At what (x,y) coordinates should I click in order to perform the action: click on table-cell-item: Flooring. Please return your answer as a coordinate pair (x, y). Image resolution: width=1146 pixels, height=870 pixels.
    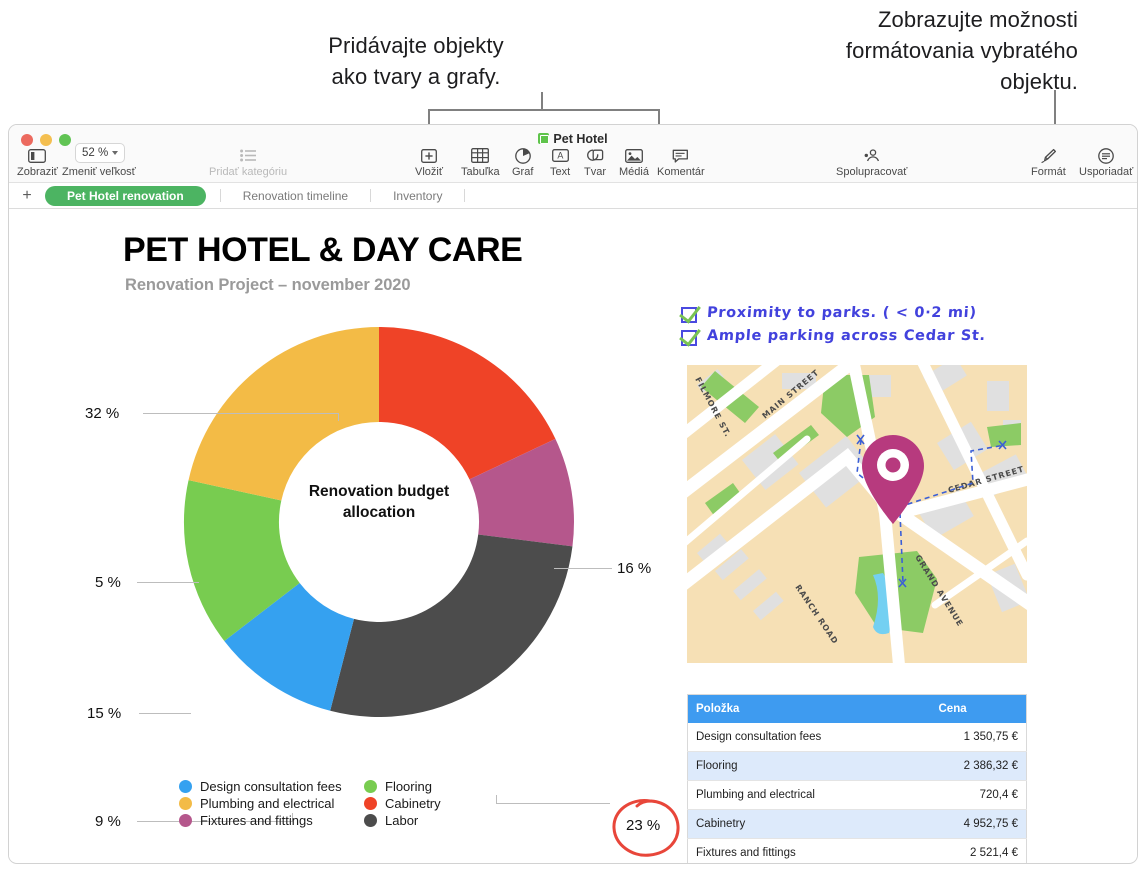
    Looking at the image, I should click on (809, 766).